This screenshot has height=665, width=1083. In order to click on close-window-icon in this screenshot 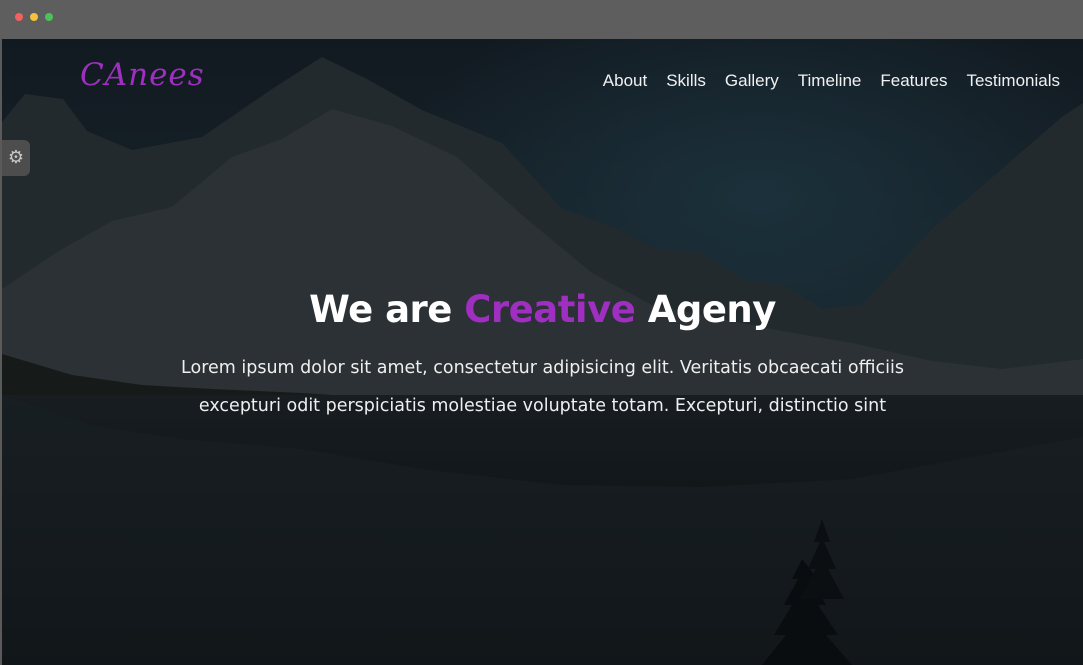, I will do `click(19, 17)`.